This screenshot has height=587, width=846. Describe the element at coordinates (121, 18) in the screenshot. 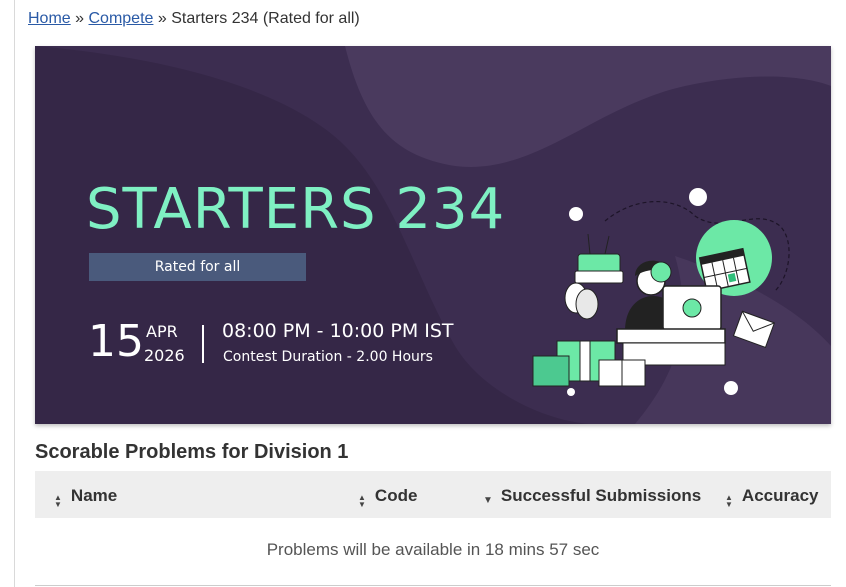

I see `breadcrumb-compete-link: Compete` at that location.